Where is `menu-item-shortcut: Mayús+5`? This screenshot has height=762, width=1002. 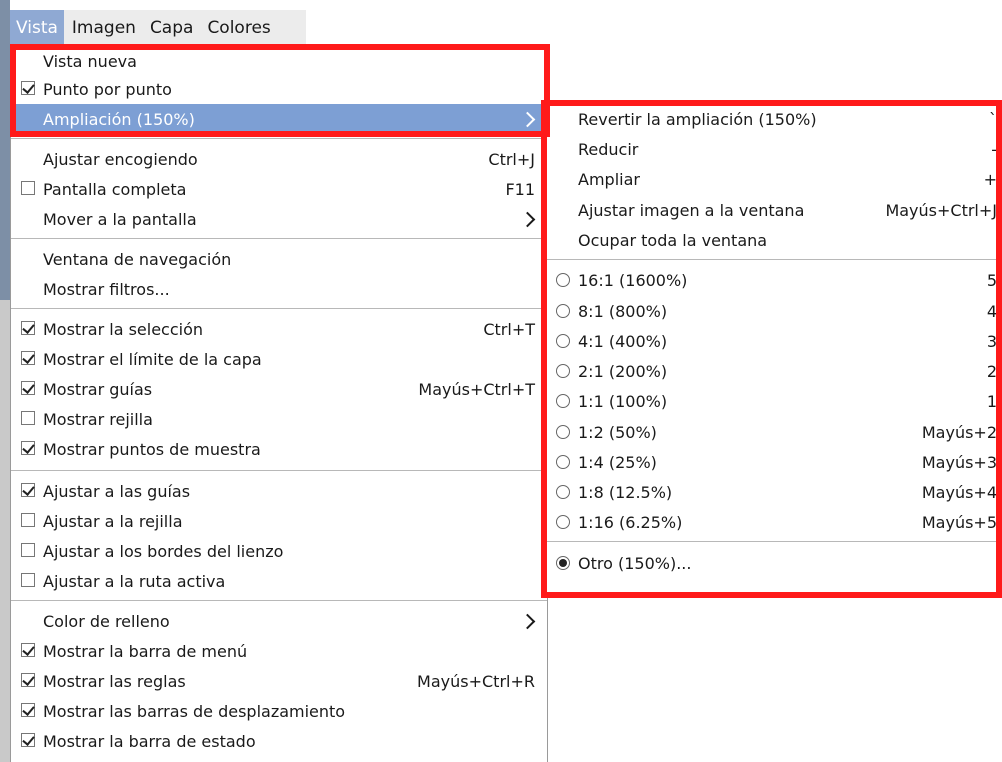 menu-item-shortcut: Mayús+5 is located at coordinates (959, 522).